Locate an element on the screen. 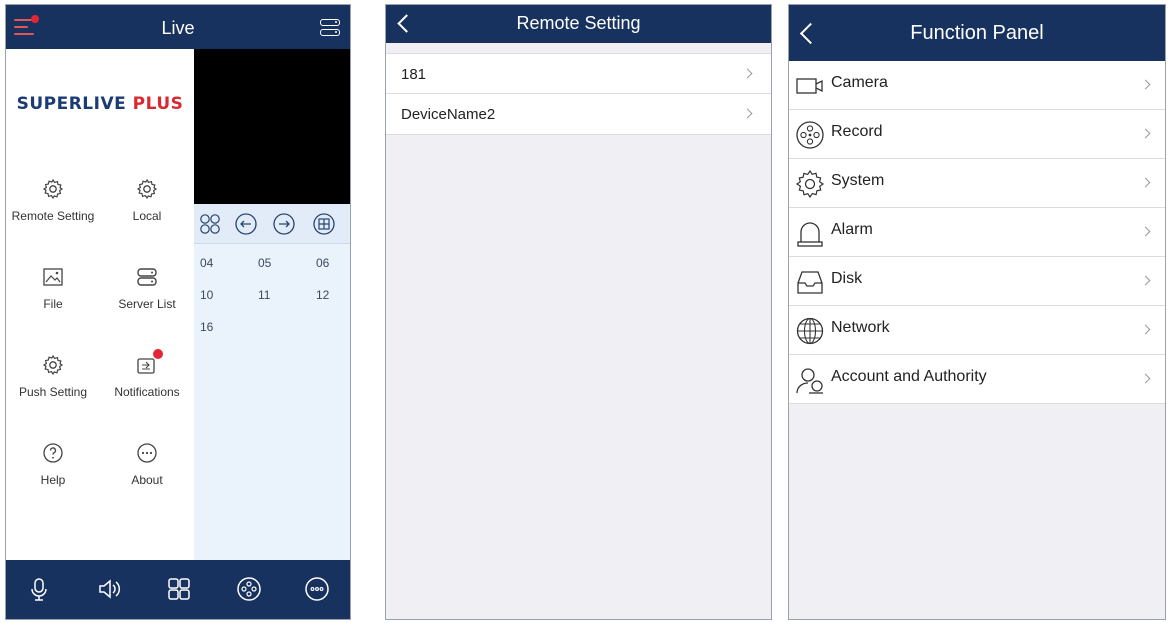  page-title: Function Panel is located at coordinates (977, 33).